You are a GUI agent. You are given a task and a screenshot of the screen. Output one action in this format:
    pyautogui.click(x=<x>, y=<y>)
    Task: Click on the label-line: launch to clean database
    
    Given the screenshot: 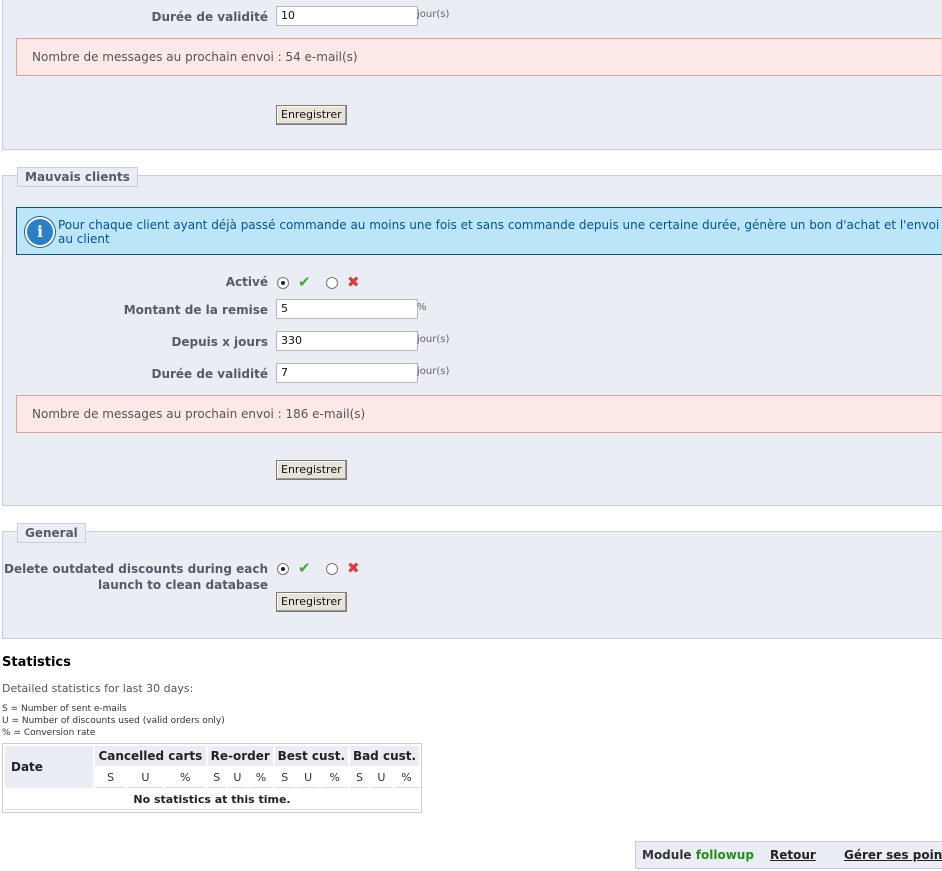 What is the action you would take?
    pyautogui.click(x=183, y=585)
    